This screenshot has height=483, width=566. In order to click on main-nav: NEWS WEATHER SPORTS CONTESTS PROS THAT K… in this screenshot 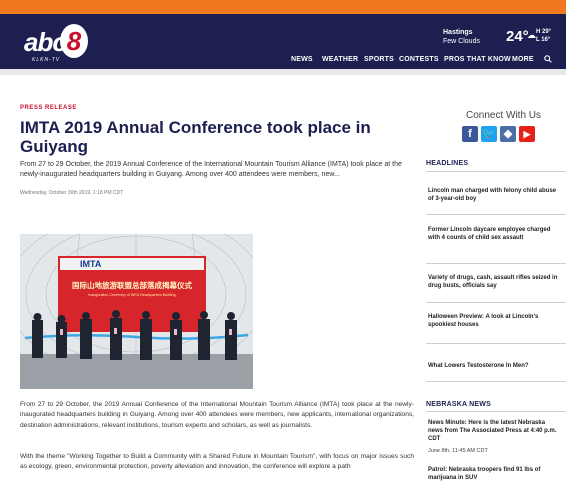, I will do `click(283, 61)`.